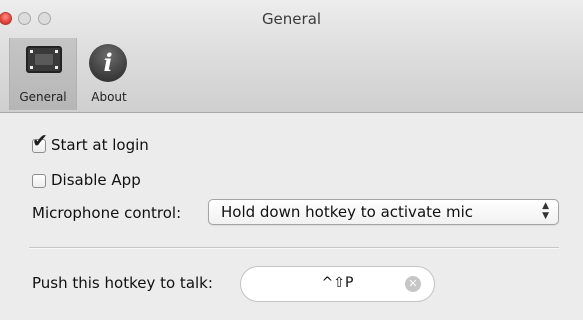 This screenshot has width=583, height=320. I want to click on start-at-login-checkbox: ✔, so click(40, 142).